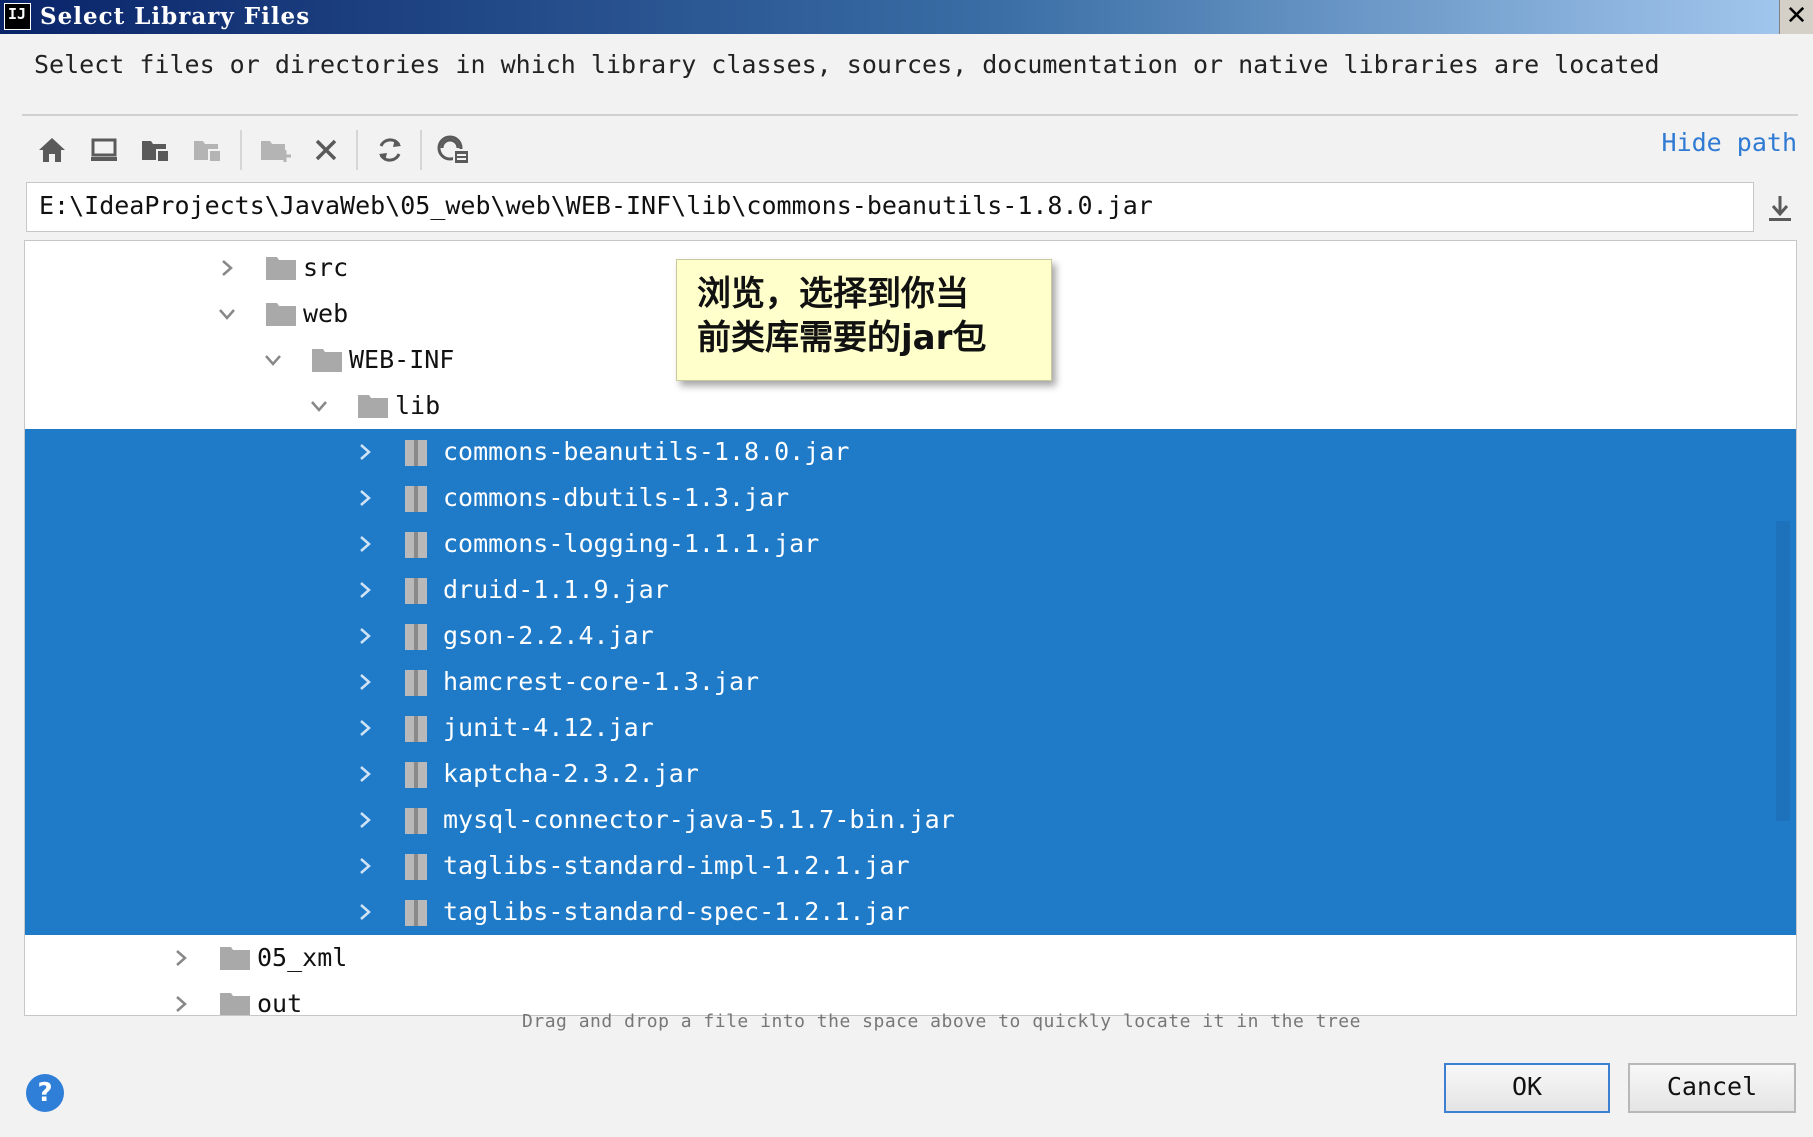  I want to click on home-button, so click(52, 150).